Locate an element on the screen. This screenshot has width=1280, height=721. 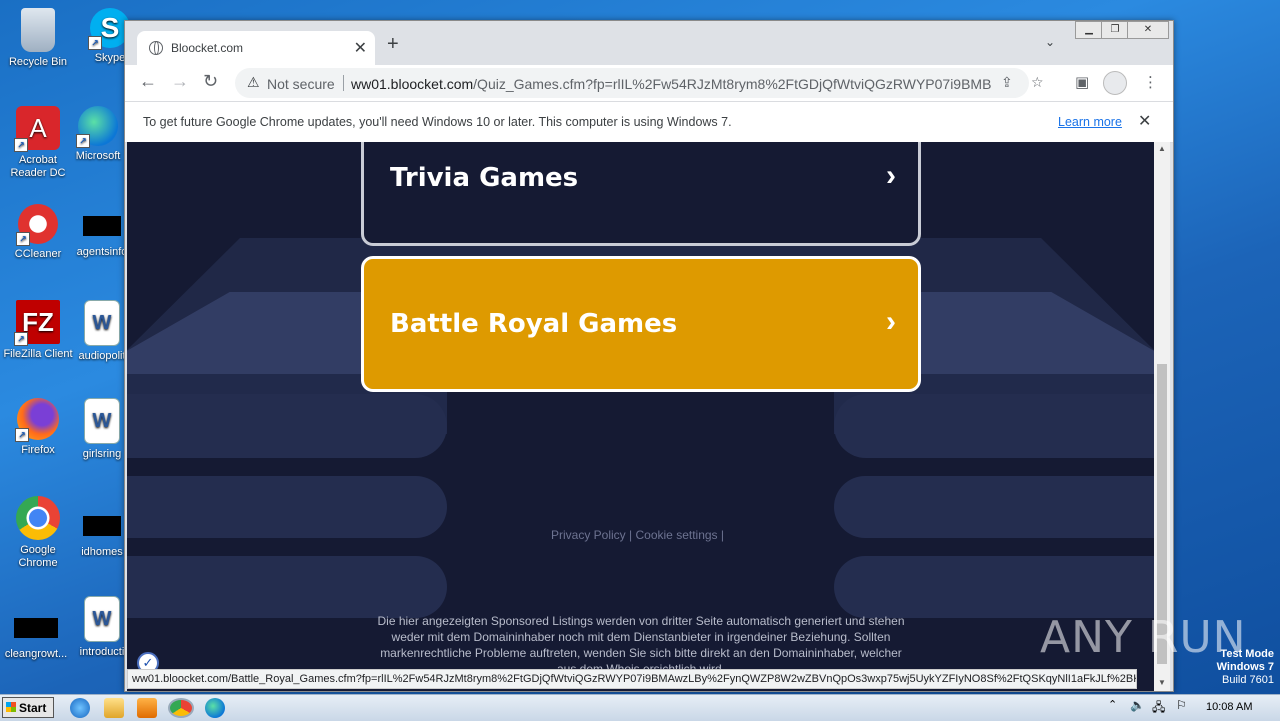
side-panel-icon: ▣ is located at coordinates (1082, 82).